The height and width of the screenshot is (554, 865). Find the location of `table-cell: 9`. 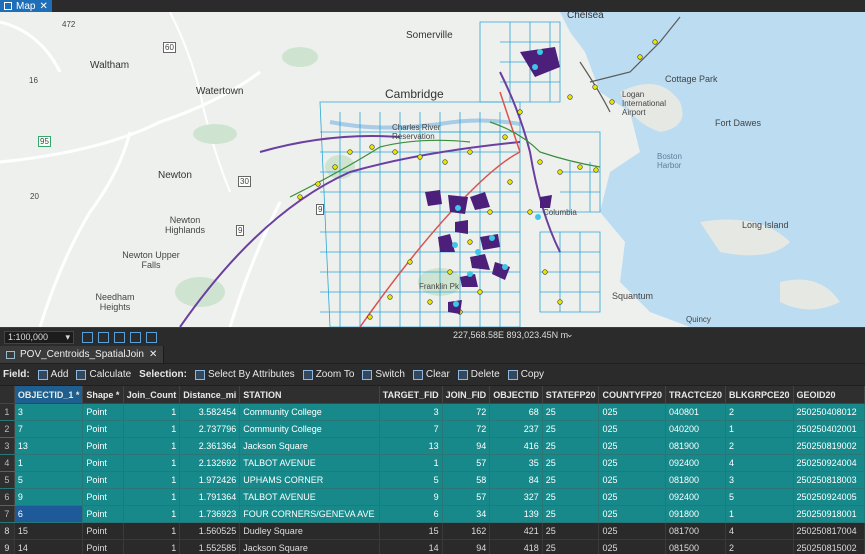

table-cell: 9 is located at coordinates (411, 497).